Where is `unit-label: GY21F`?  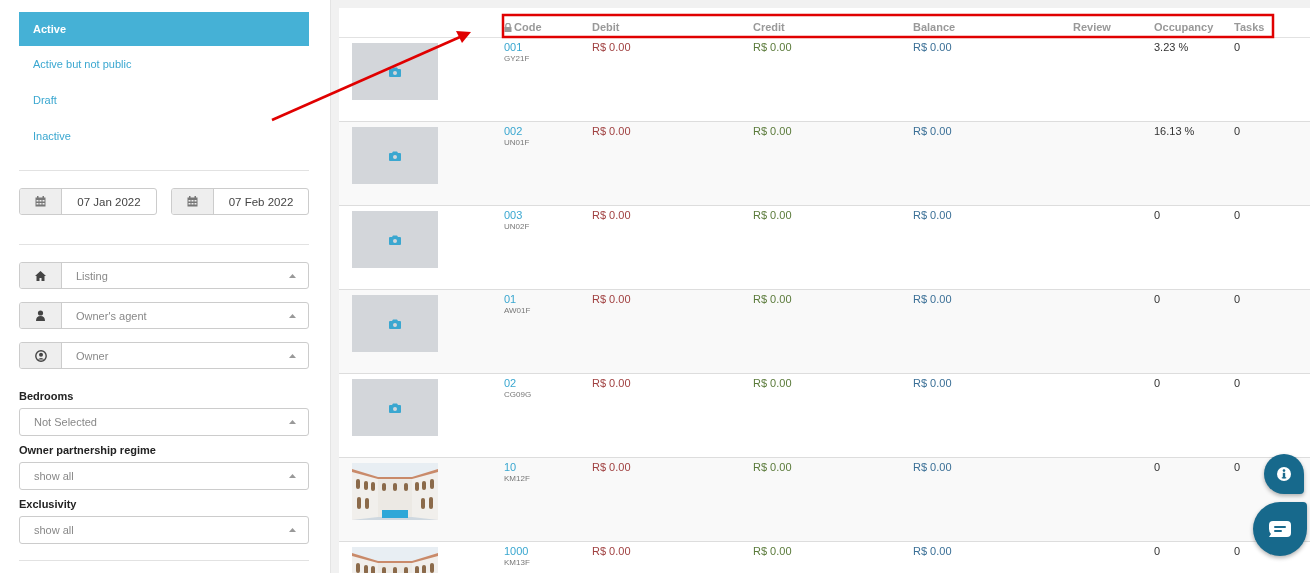
unit-label: GY21F is located at coordinates (517, 58).